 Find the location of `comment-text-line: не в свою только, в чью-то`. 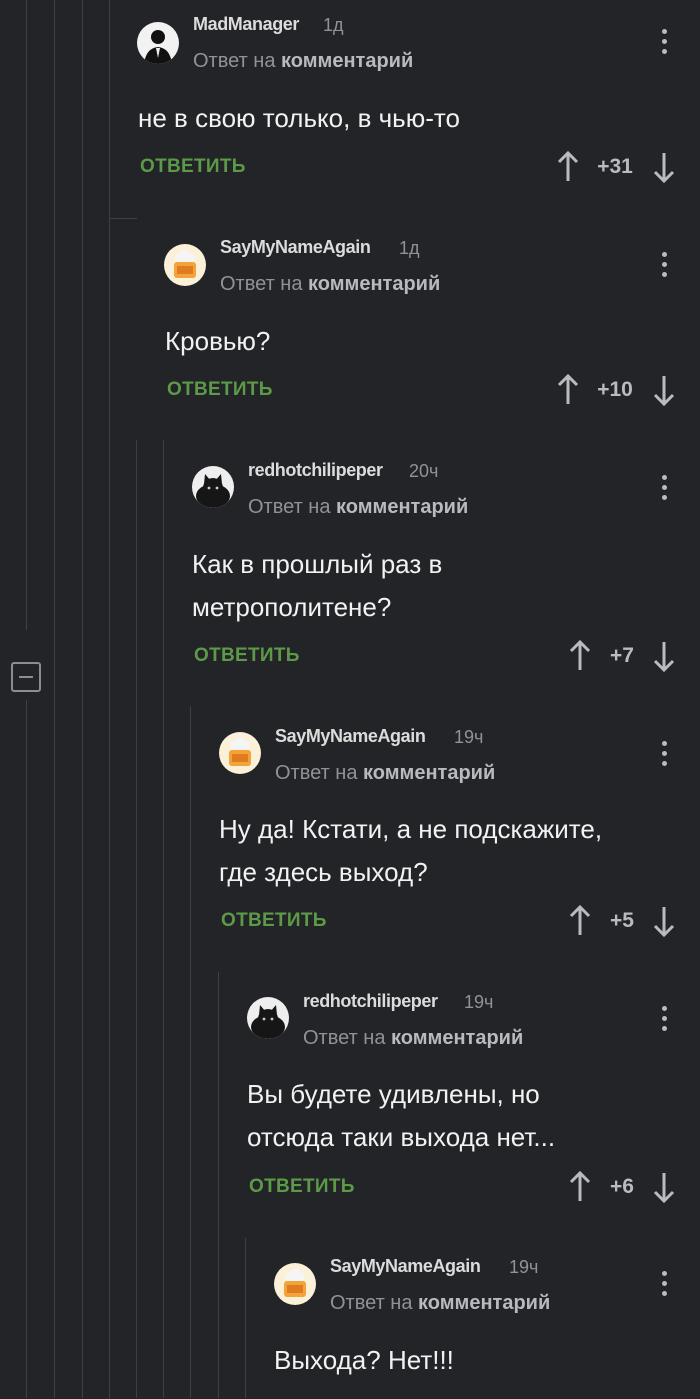

comment-text-line: не в свою только, в чью-то is located at coordinates (299, 118).